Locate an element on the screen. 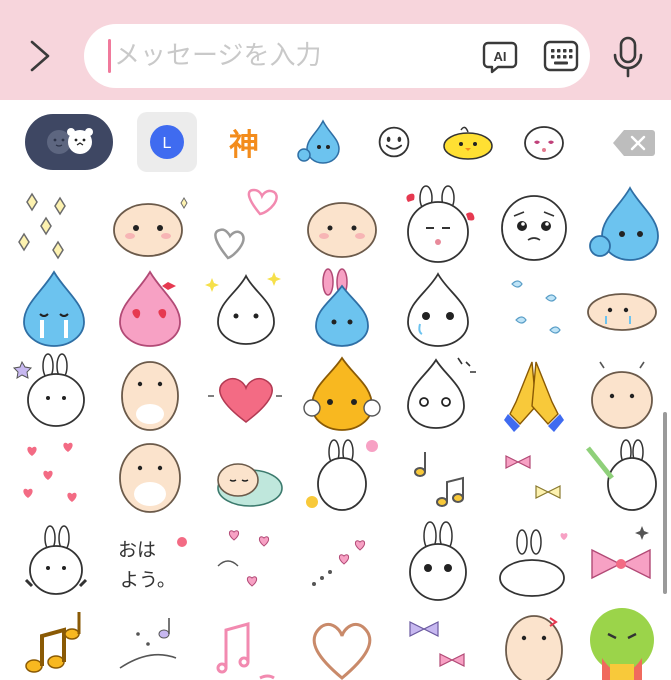  tab-recent: L is located at coordinates (167, 142).